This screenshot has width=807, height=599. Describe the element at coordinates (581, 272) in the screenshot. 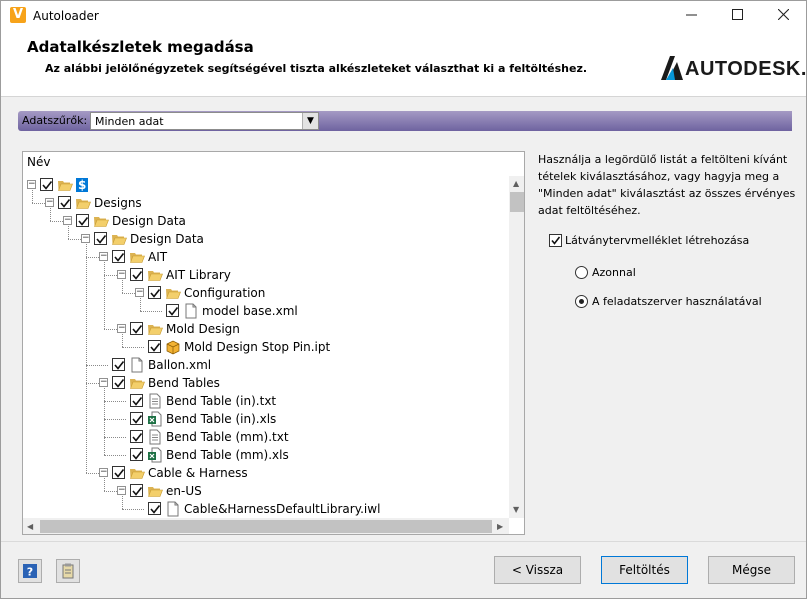

I see `radio-immediate` at that location.